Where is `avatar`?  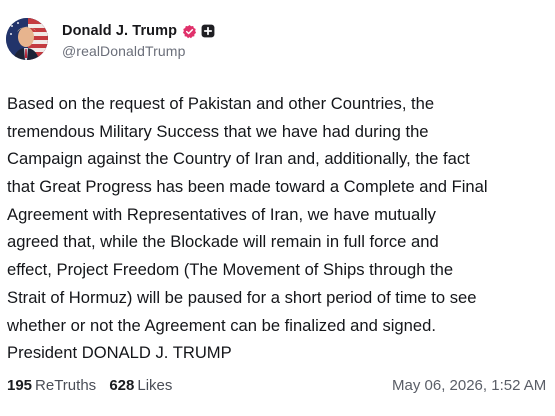 avatar is located at coordinates (27, 39).